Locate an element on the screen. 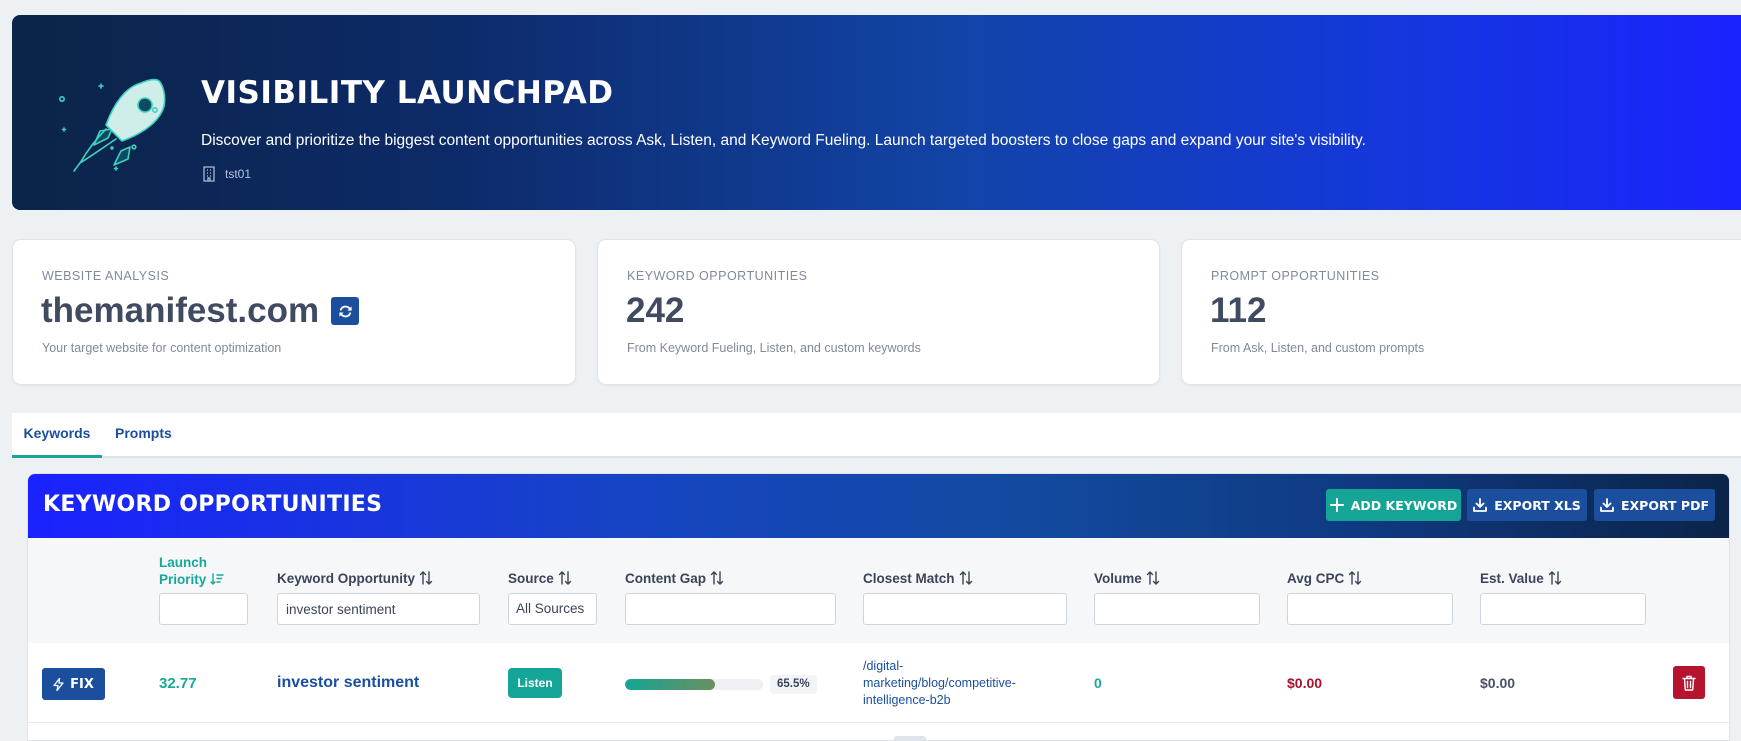  avg-cpc-value: $0.00 is located at coordinates (1305, 683).